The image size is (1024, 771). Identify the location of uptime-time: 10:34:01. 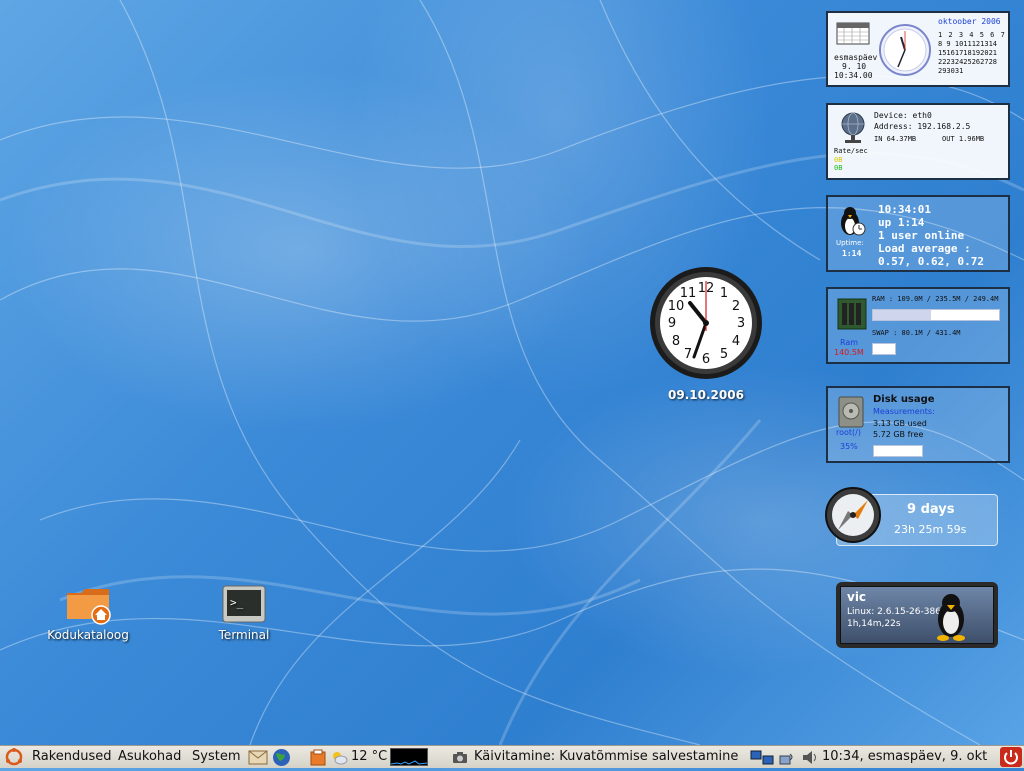
(904, 209).